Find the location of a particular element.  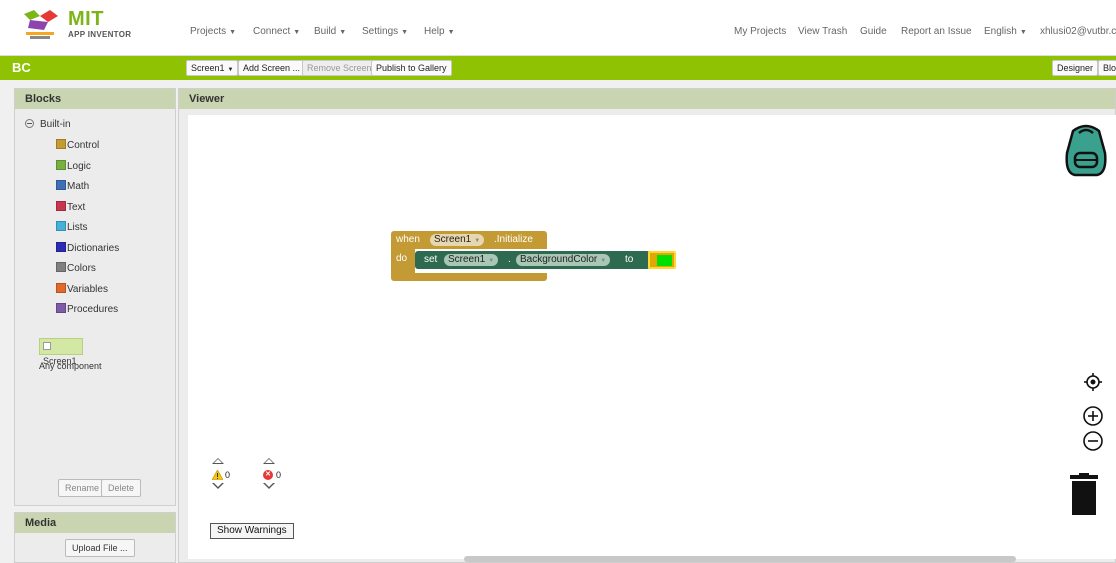

set-to-label: to is located at coordinates (629, 259).